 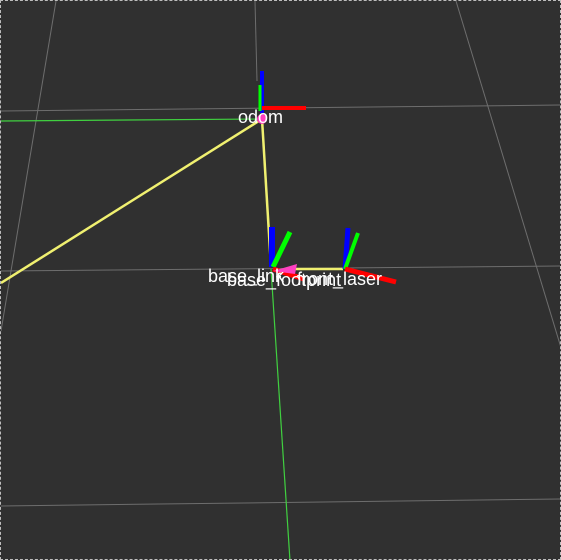 What do you see at coordinates (132, 201) in the screenshot?
I see `tf-link` at bounding box center [132, 201].